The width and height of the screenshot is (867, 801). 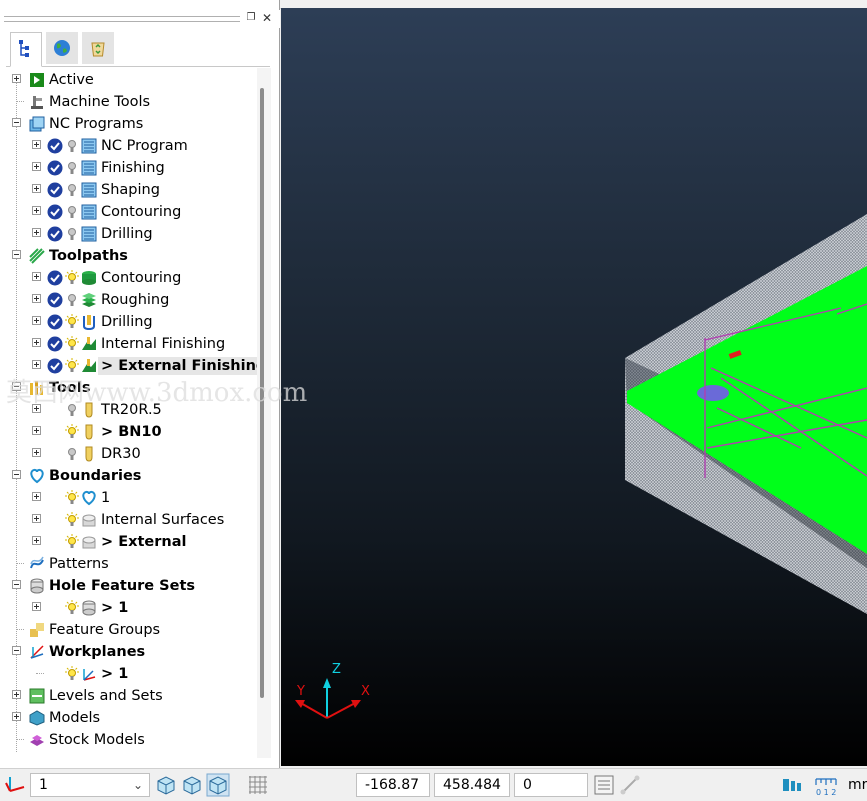 I want to click on coordinate-x-field: -168.87, so click(x=393, y=785).